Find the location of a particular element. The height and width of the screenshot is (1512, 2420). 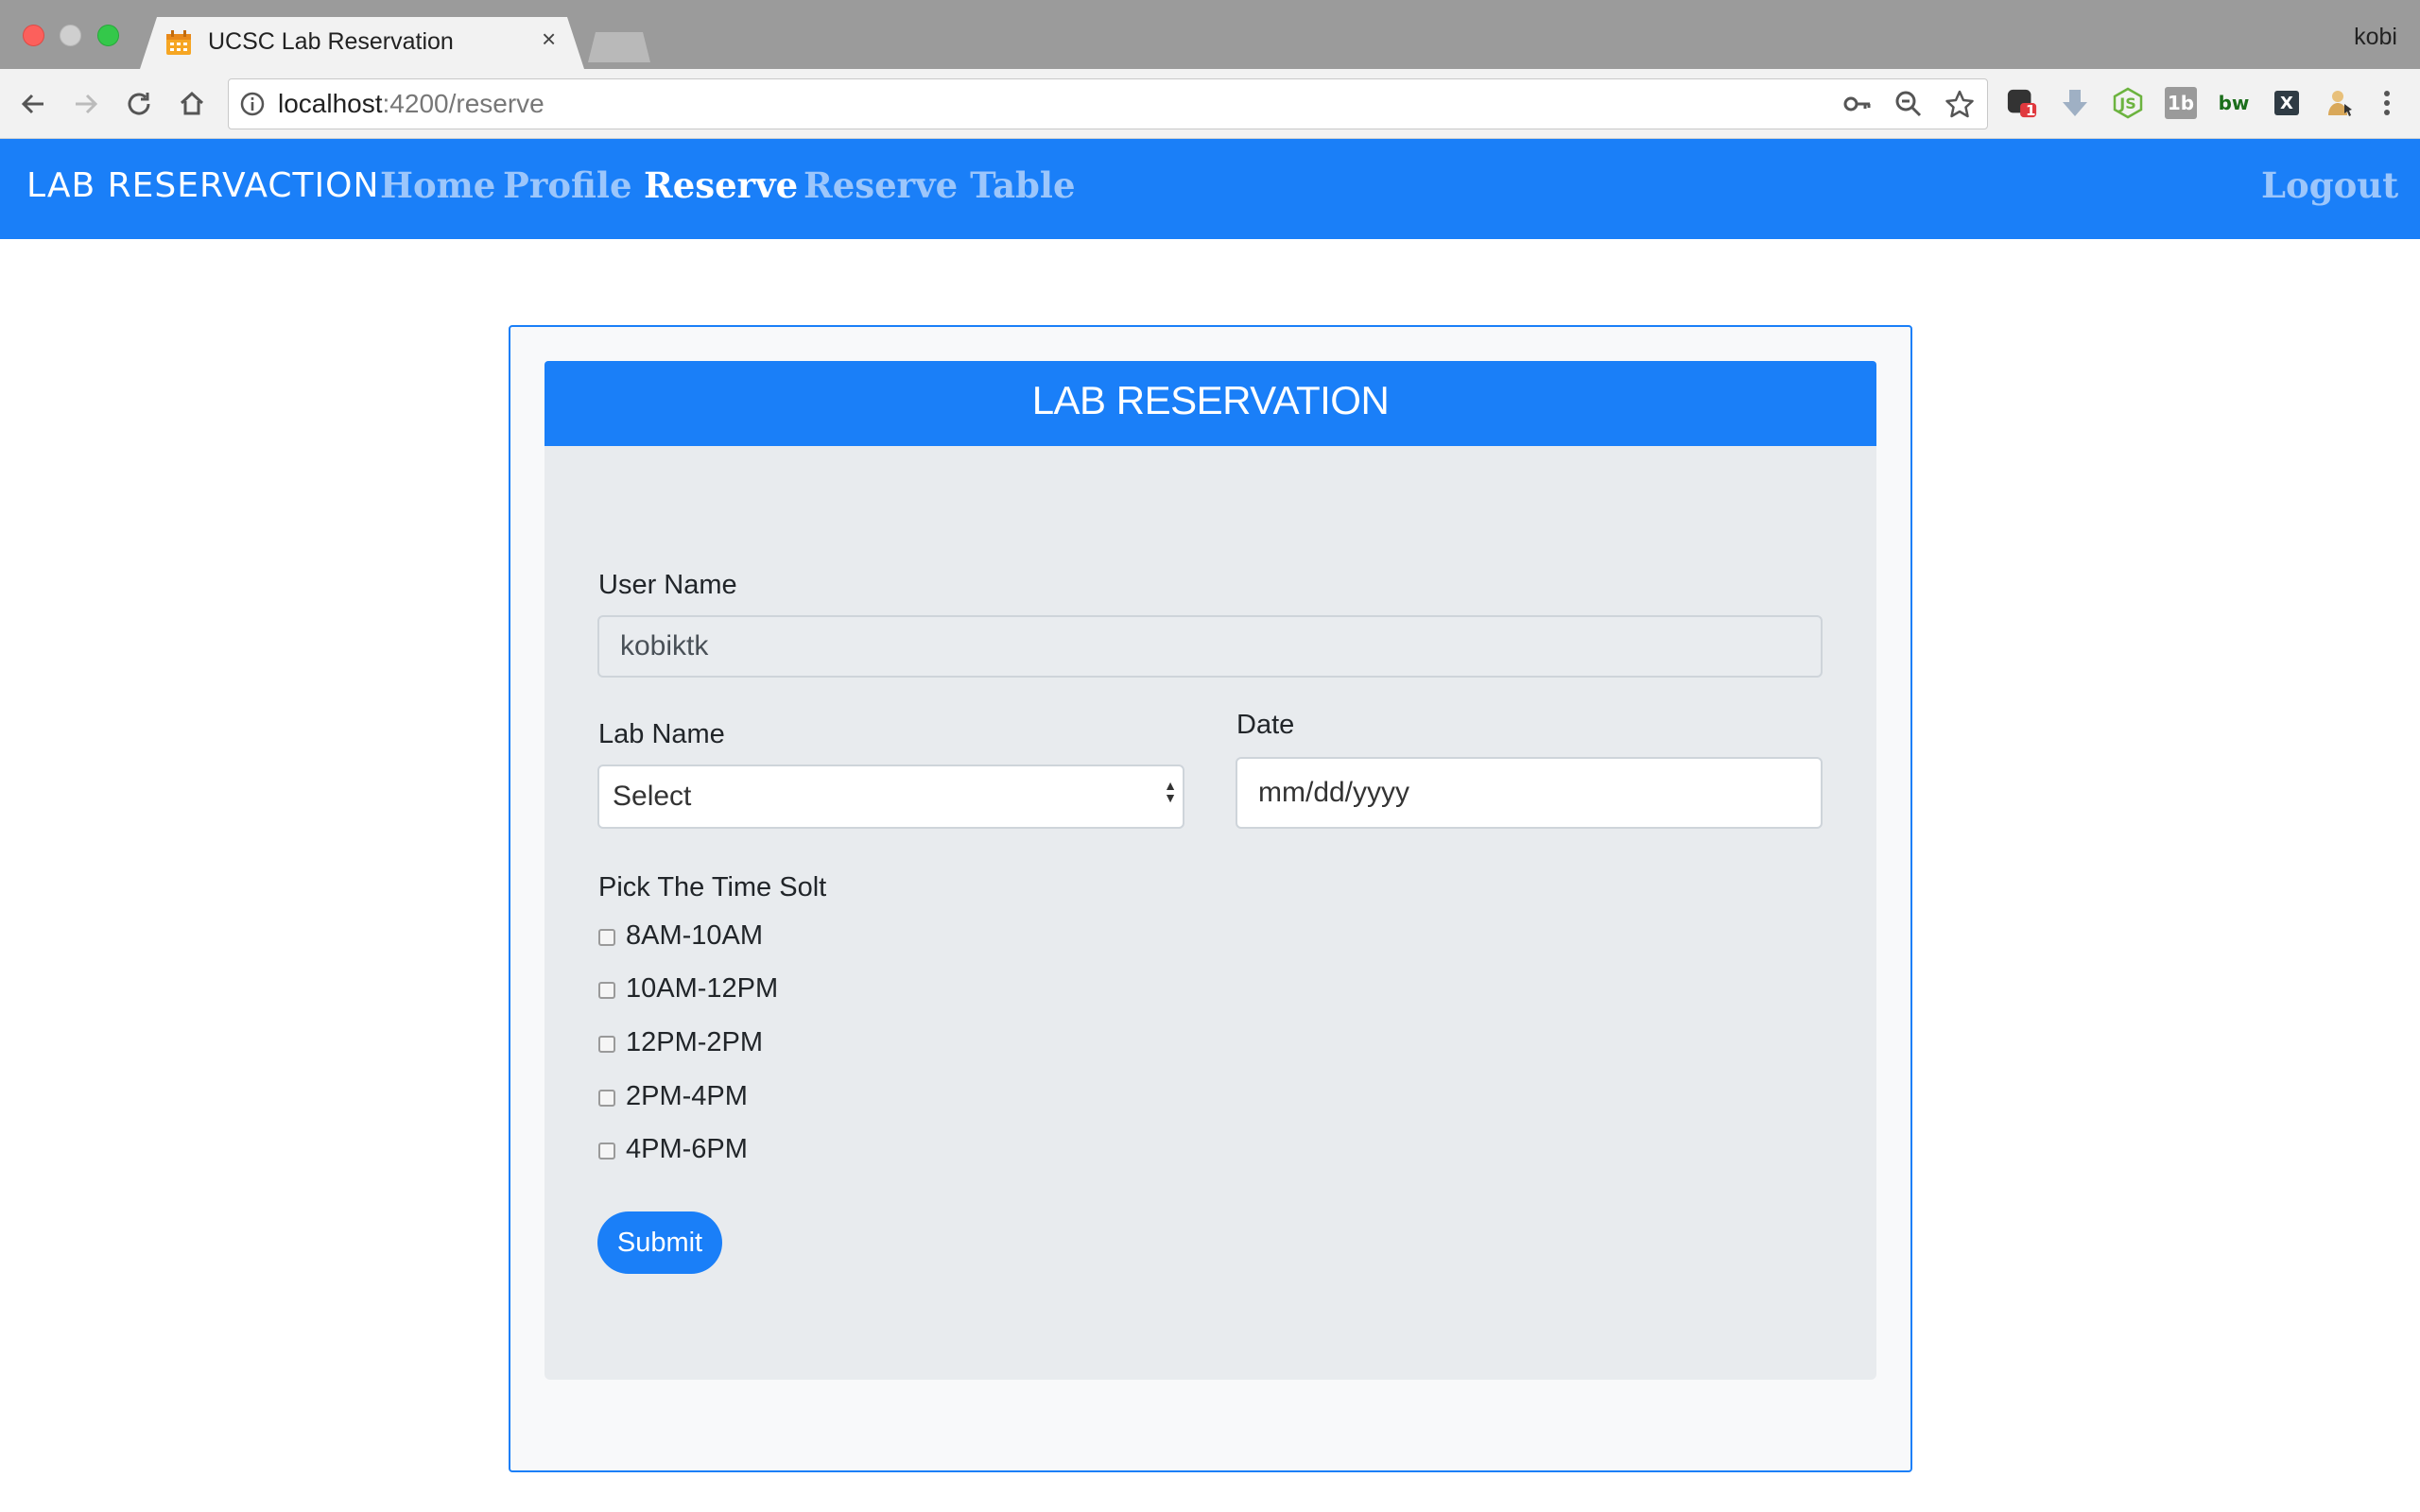

nodejs-extension-label: JS is located at coordinates (2127, 103).